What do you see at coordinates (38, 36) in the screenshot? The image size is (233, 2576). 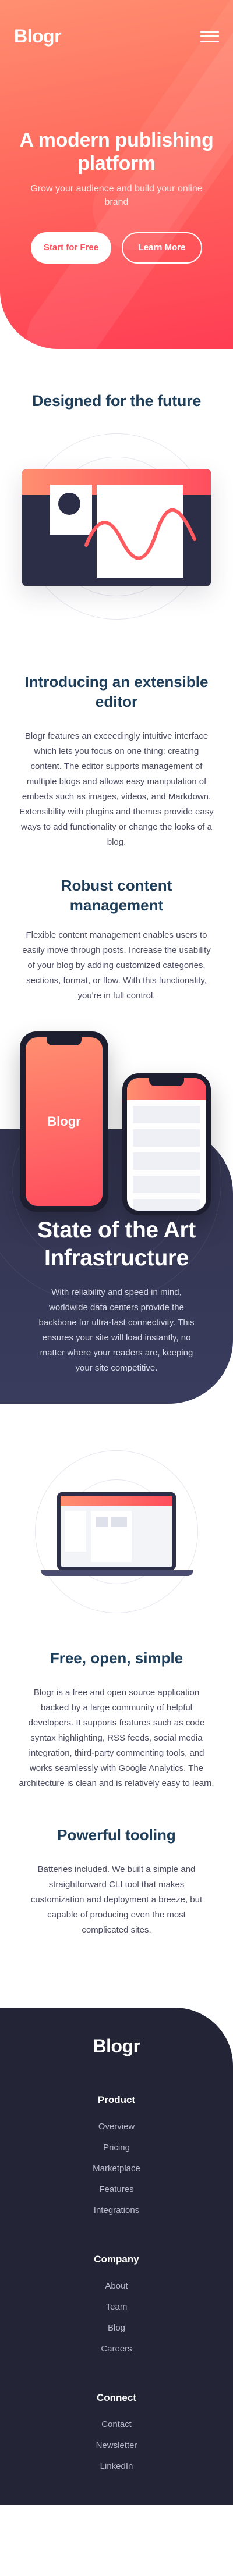 I see `logo: Blogr` at bounding box center [38, 36].